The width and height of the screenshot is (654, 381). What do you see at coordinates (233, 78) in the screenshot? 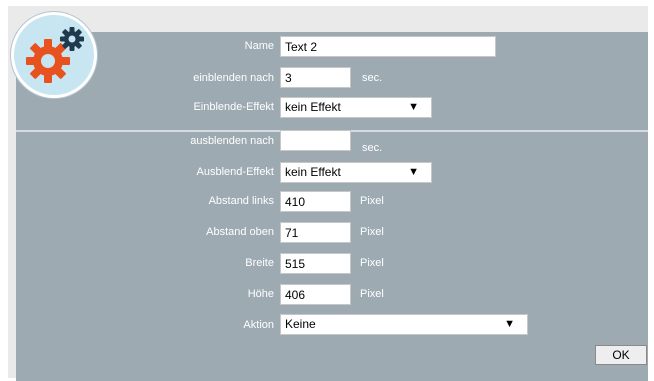
I see `fade-in-after-label: einblenden nach` at bounding box center [233, 78].